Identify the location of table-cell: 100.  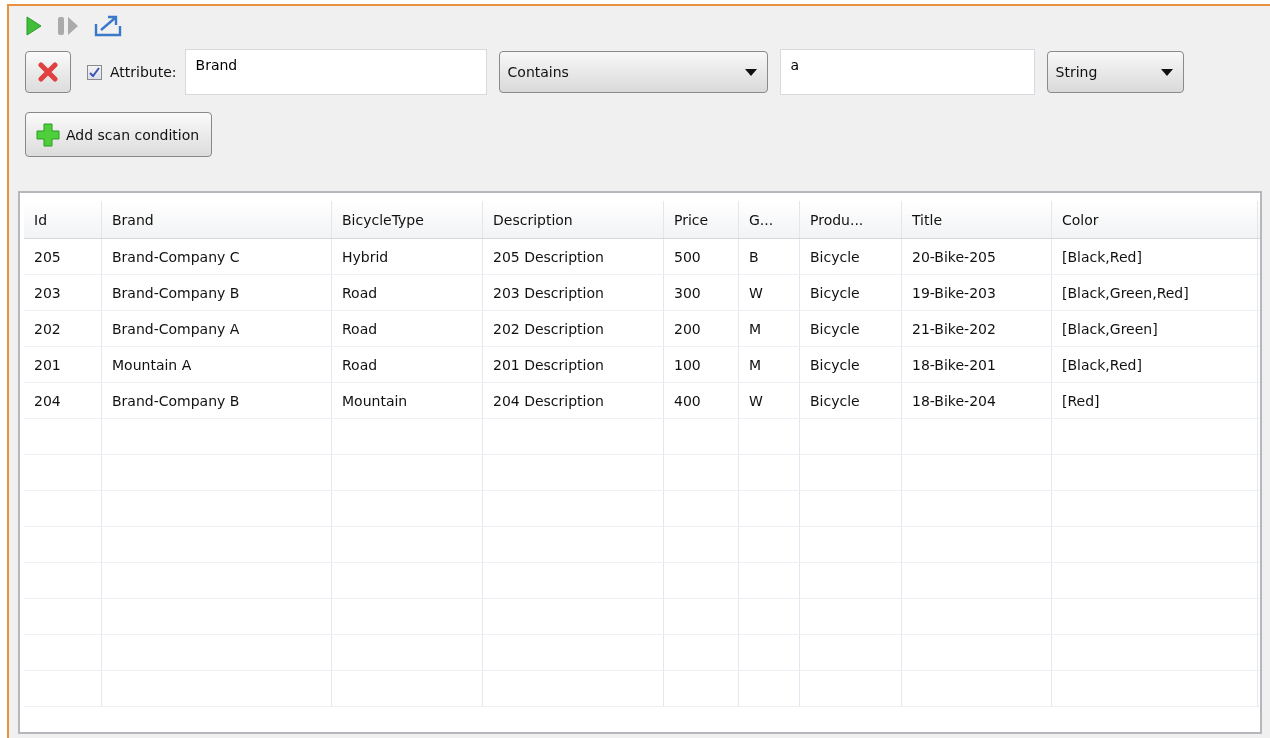
(701, 364).